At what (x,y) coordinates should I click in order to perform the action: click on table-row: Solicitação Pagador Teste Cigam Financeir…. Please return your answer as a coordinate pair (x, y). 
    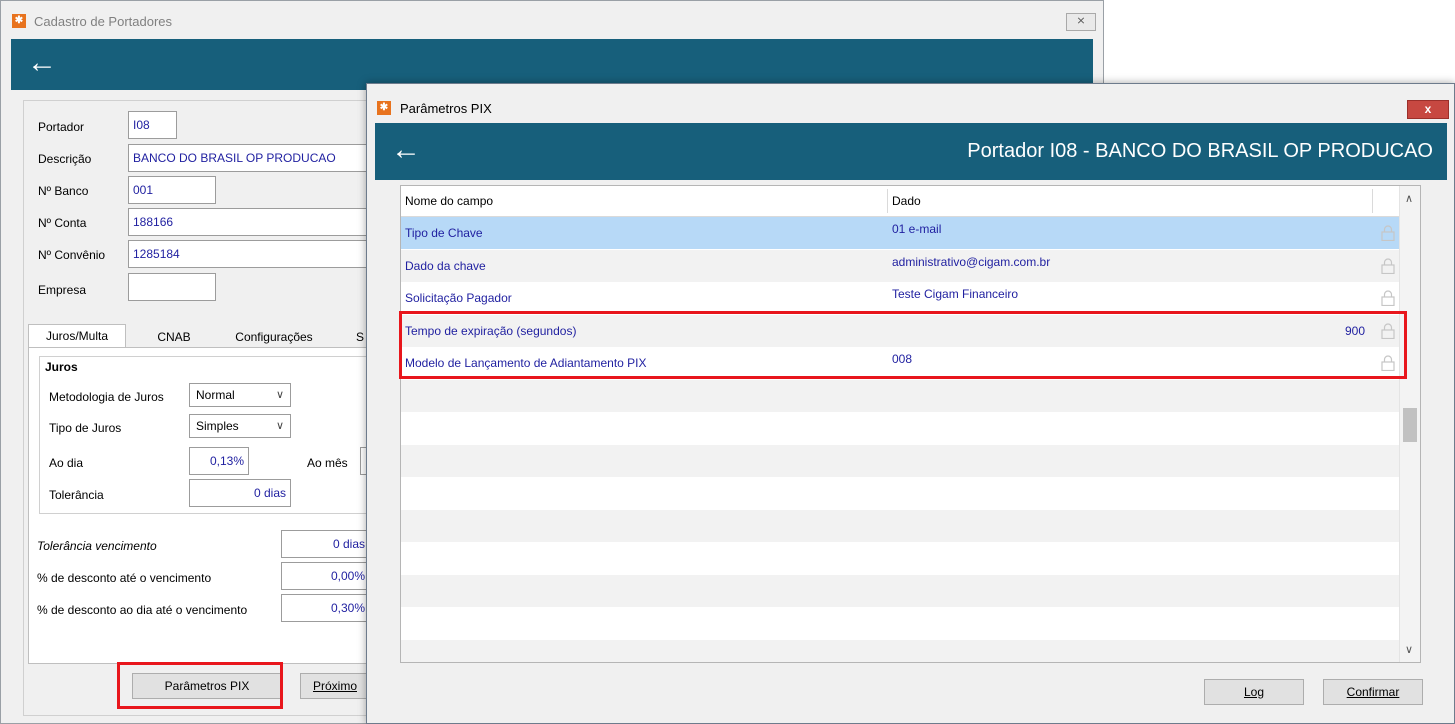
    Looking at the image, I should click on (901, 298).